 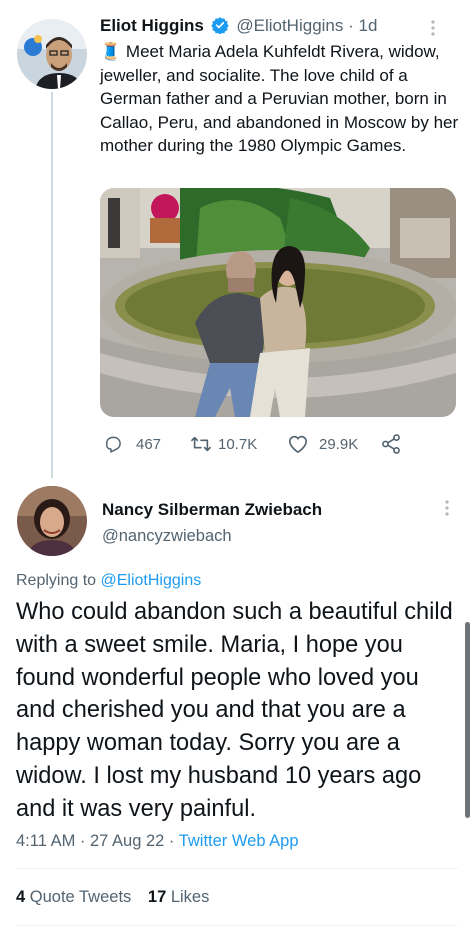 I want to click on author-avatar, so click(x=52, y=54).